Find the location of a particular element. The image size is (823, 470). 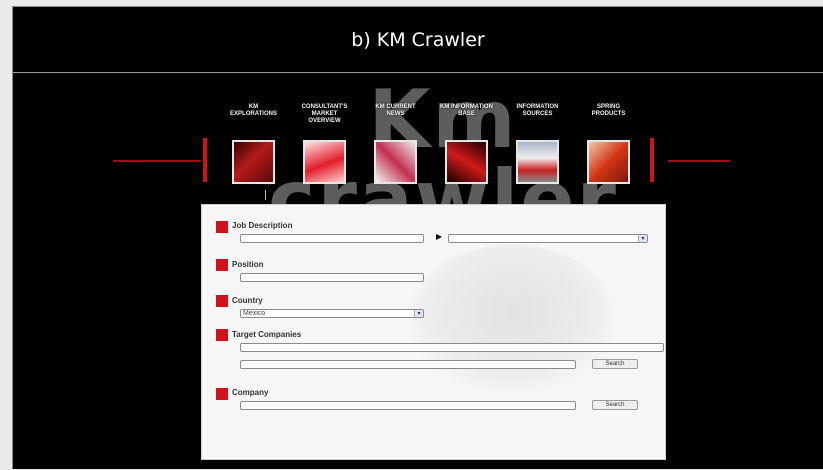

nav-item-spring-products: SPRING PRODUCTS is located at coordinates (608, 148).